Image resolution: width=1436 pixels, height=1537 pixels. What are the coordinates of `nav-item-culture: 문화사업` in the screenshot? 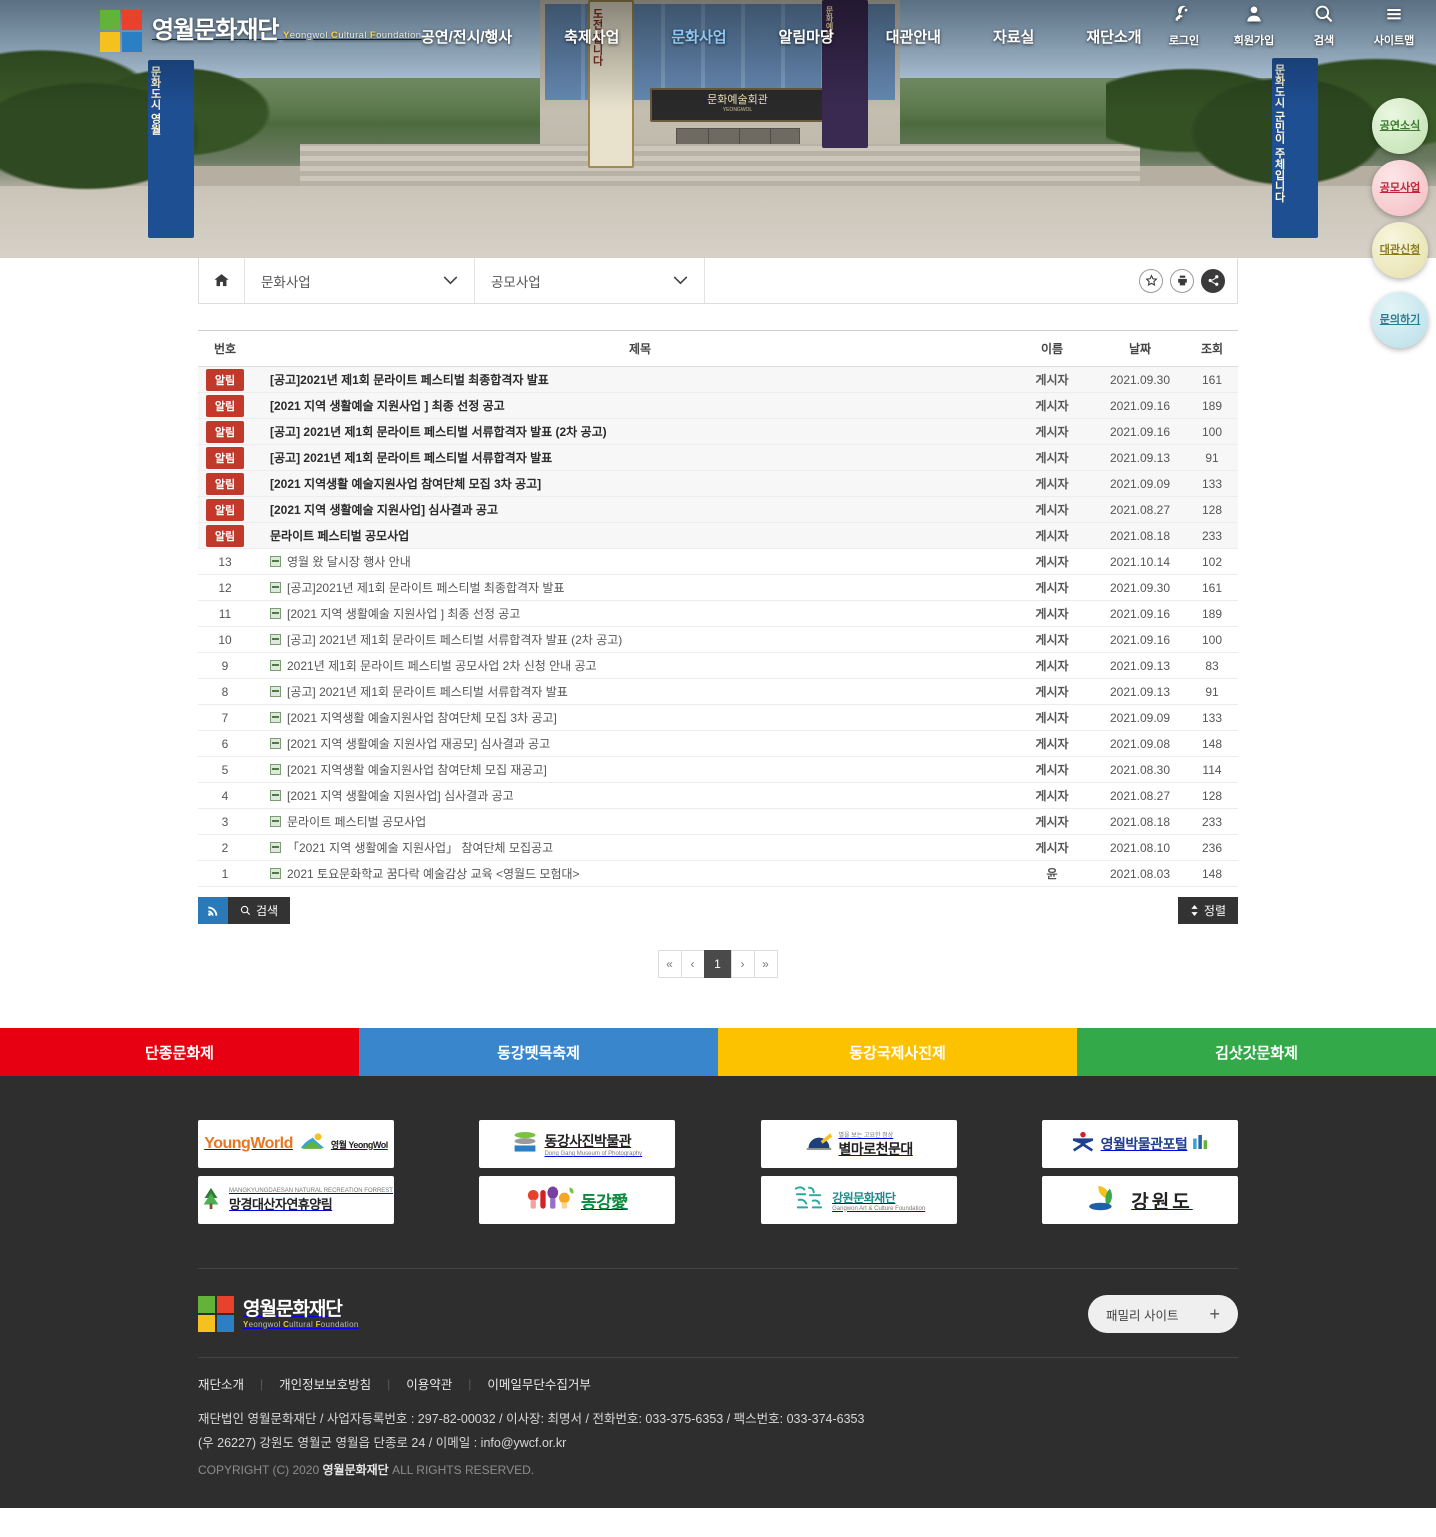 It's located at (698, 36).